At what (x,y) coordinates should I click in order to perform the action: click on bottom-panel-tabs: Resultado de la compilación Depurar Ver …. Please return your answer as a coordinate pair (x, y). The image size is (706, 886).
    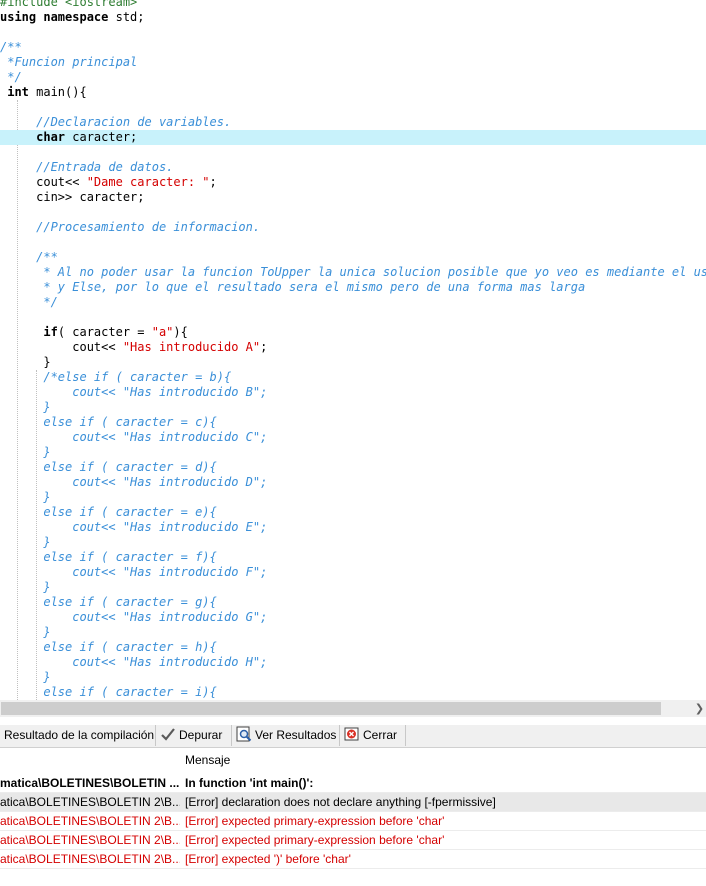
    Looking at the image, I should click on (353, 736).